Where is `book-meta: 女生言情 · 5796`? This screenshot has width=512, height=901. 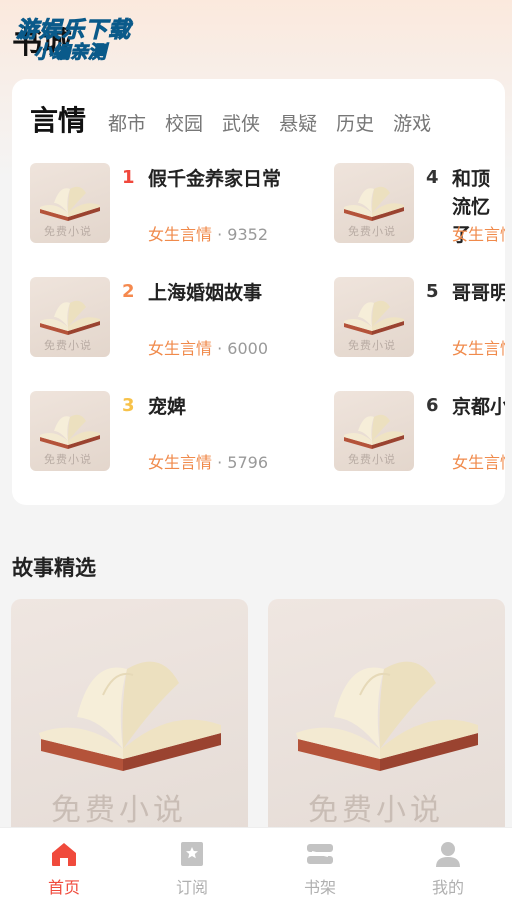
book-meta: 女生言情 · 5796 is located at coordinates (208, 461).